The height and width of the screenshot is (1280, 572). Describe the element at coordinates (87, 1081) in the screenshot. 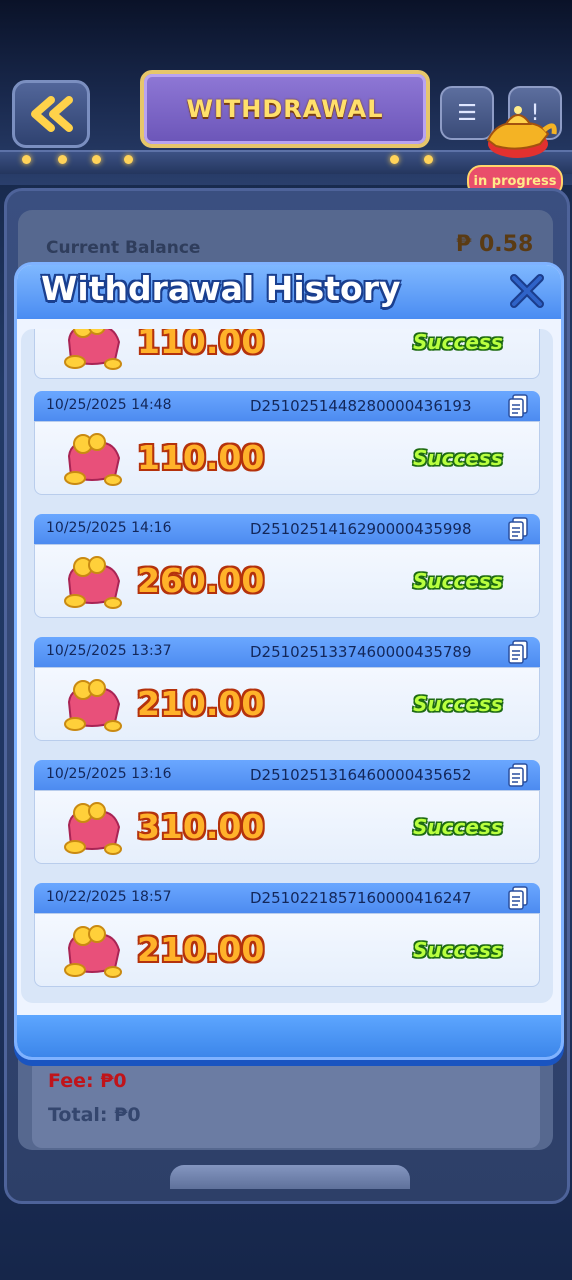

I see `fee-text: Fee: ₱0` at that location.